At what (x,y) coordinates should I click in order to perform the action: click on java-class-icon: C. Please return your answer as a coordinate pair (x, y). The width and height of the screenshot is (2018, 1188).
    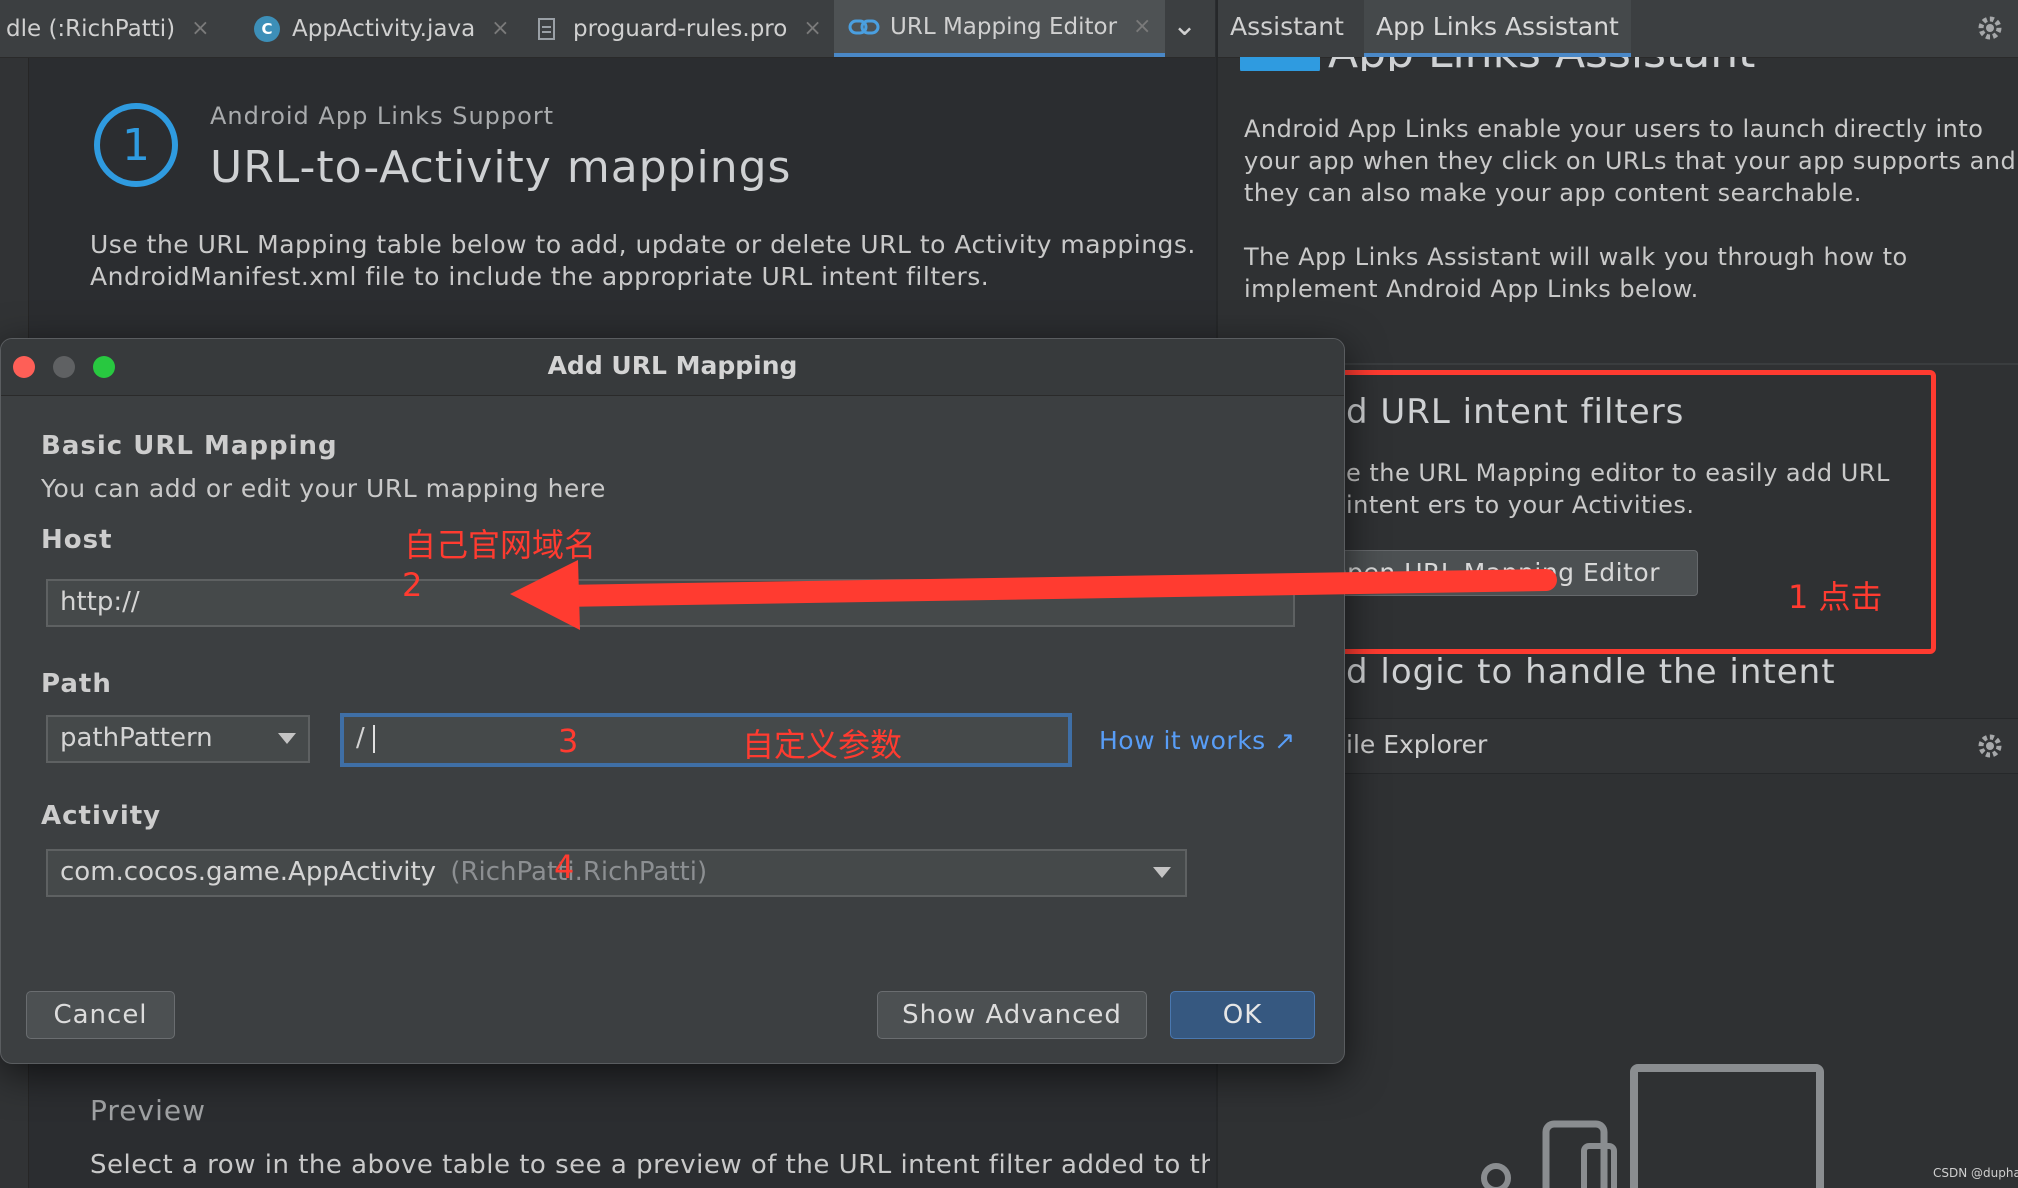
    Looking at the image, I should click on (267, 28).